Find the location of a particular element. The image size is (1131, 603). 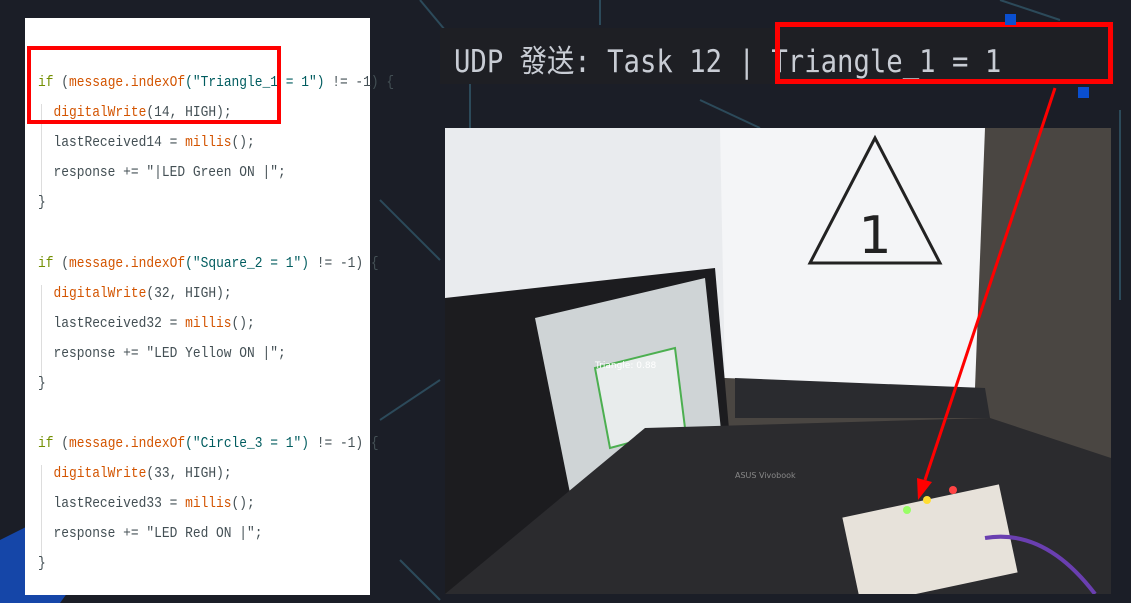

code-token: lastReceived14 = is located at coordinates (112, 142).